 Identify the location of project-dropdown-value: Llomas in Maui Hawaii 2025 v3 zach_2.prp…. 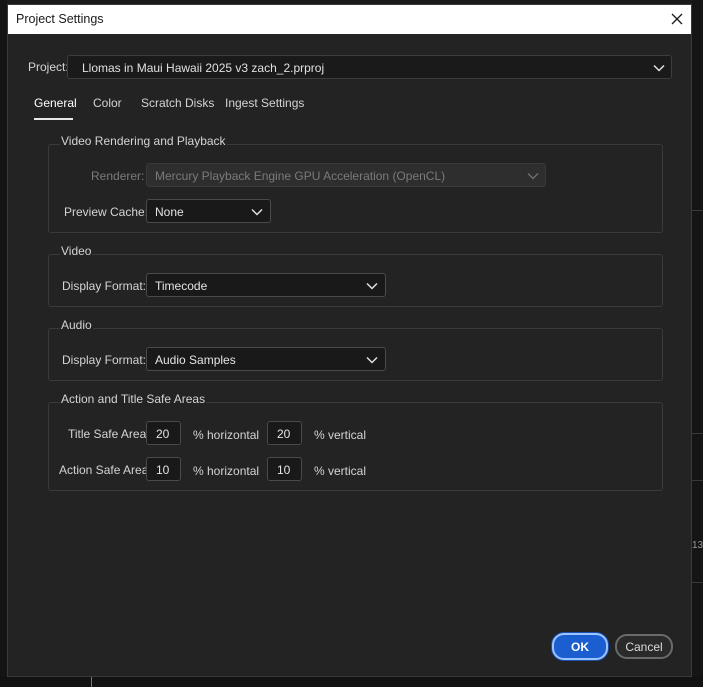
(203, 68).